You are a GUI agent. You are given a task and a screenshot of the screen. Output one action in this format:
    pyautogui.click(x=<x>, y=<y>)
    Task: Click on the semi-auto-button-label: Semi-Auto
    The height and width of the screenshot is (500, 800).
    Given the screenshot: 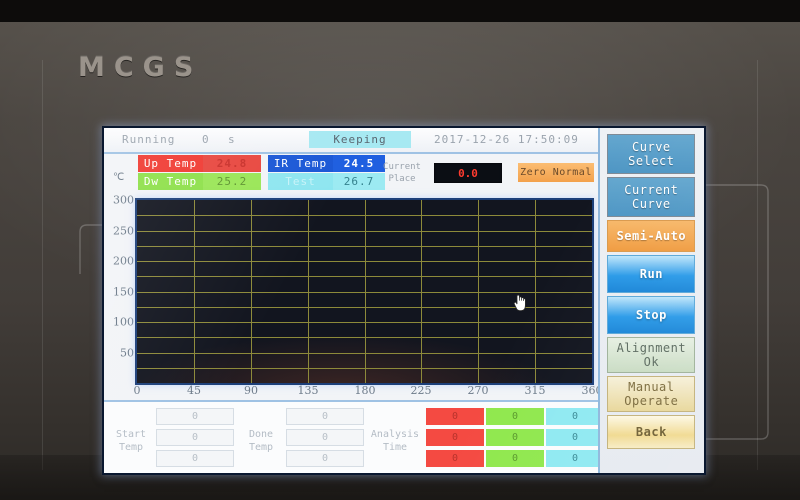 What is the action you would take?
    pyautogui.click(x=651, y=236)
    